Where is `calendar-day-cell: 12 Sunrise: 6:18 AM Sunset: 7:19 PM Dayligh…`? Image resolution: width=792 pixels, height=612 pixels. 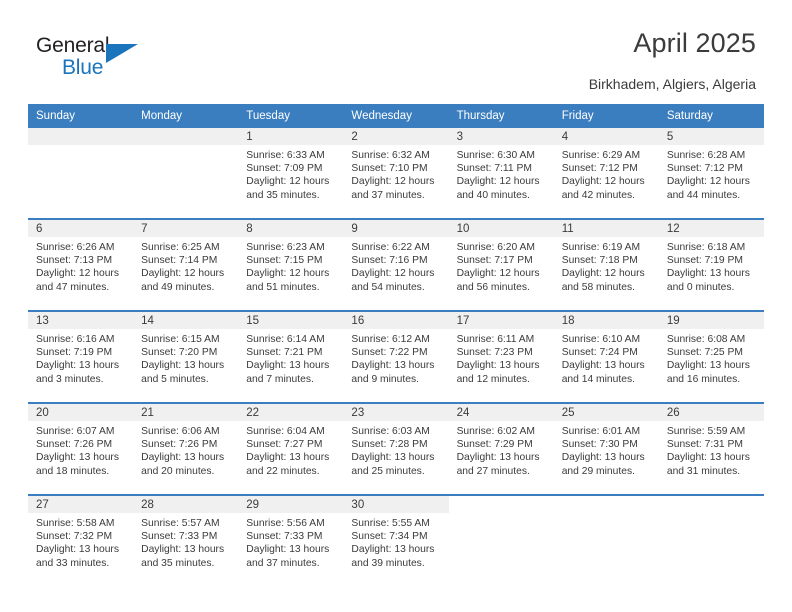 calendar-day-cell: 12 Sunrise: 6:18 AM Sunset: 7:19 PM Dayligh… is located at coordinates (711, 265).